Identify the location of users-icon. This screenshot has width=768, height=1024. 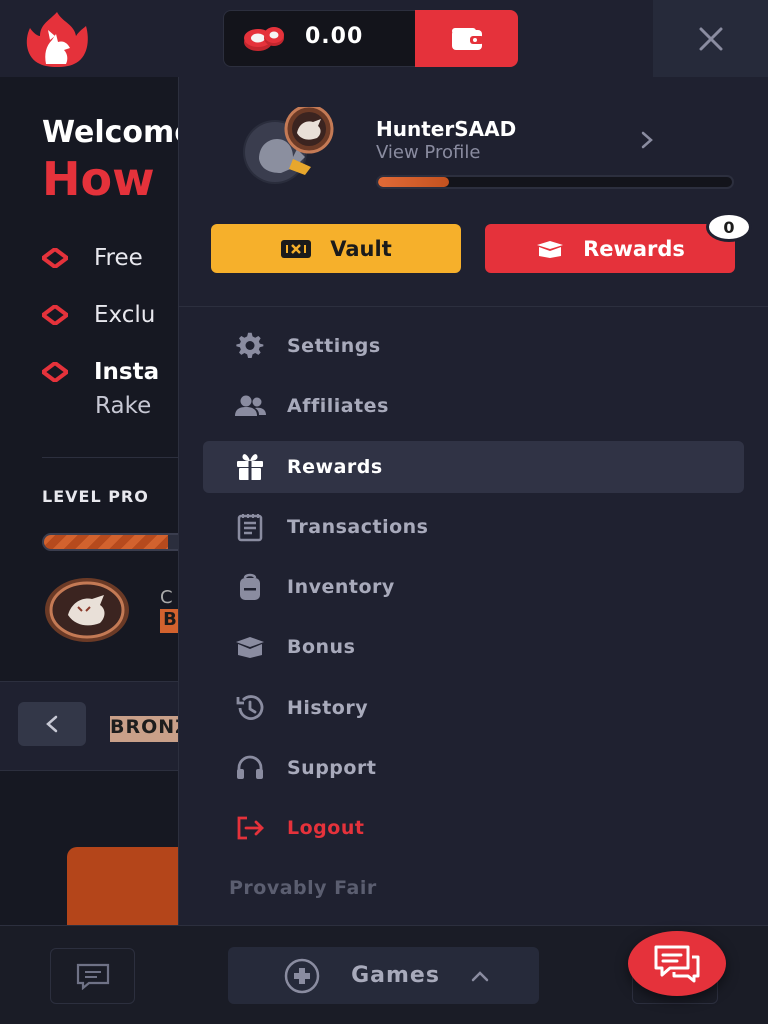
(250, 406).